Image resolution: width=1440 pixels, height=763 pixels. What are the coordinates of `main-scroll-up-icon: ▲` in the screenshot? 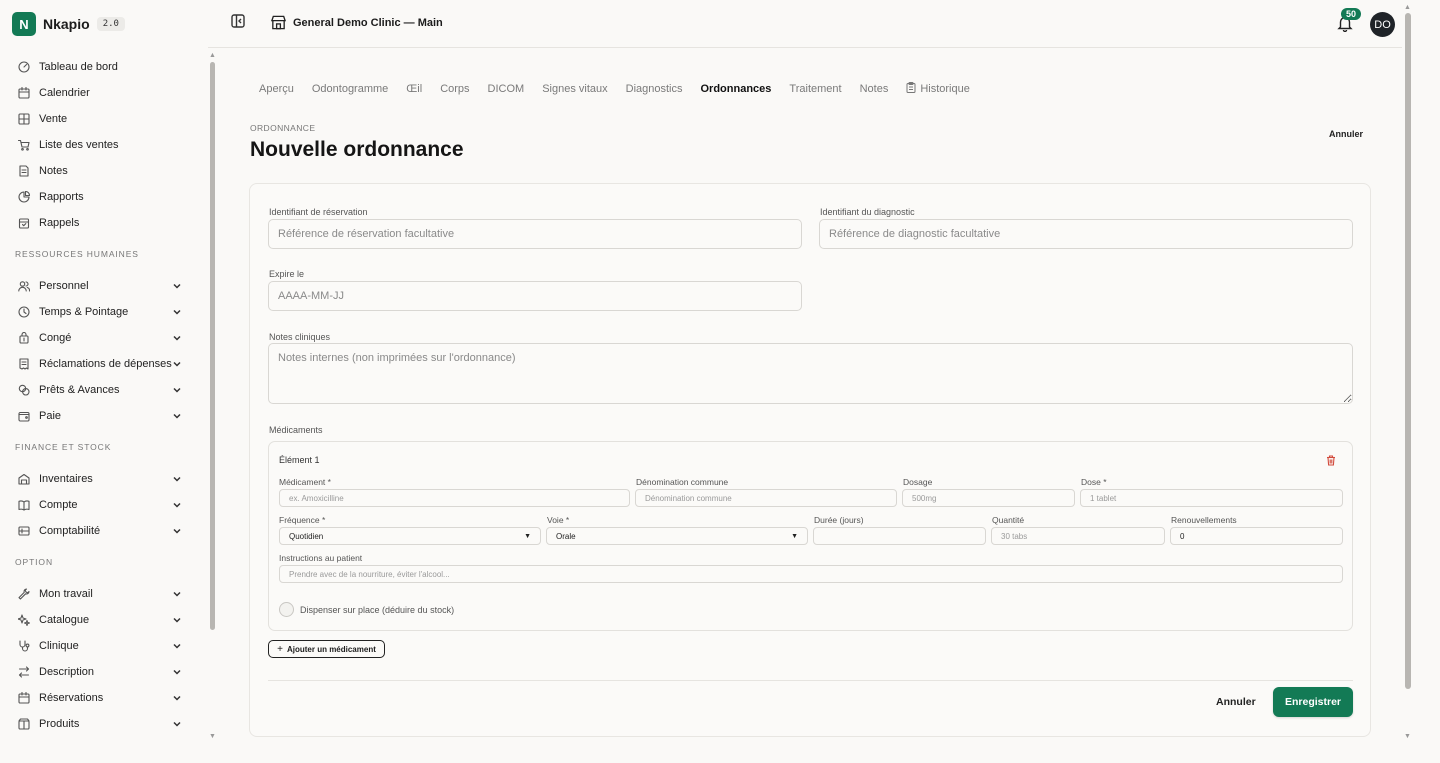 It's located at (1407, 7).